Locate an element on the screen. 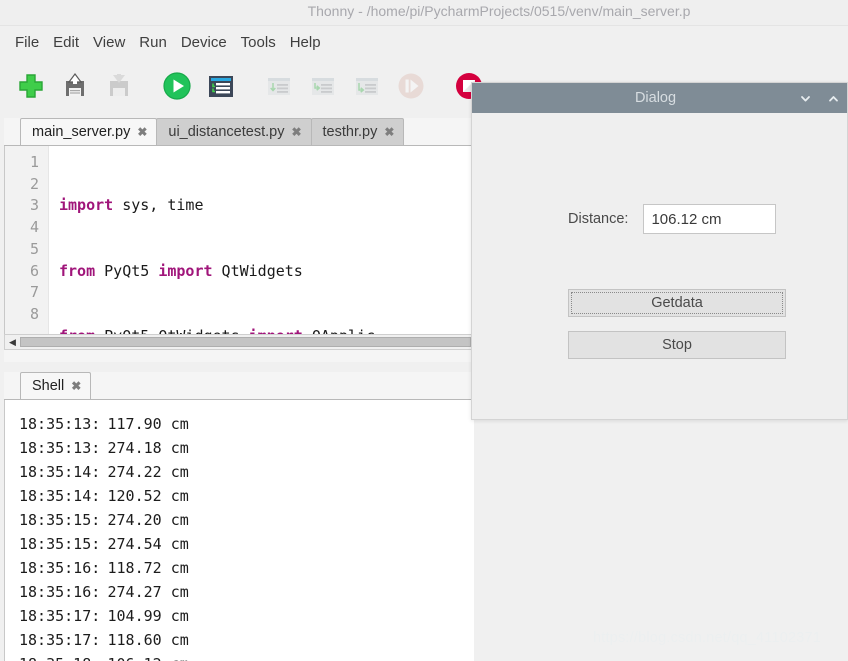  shell-value: 118.60 cm is located at coordinates (148, 640).